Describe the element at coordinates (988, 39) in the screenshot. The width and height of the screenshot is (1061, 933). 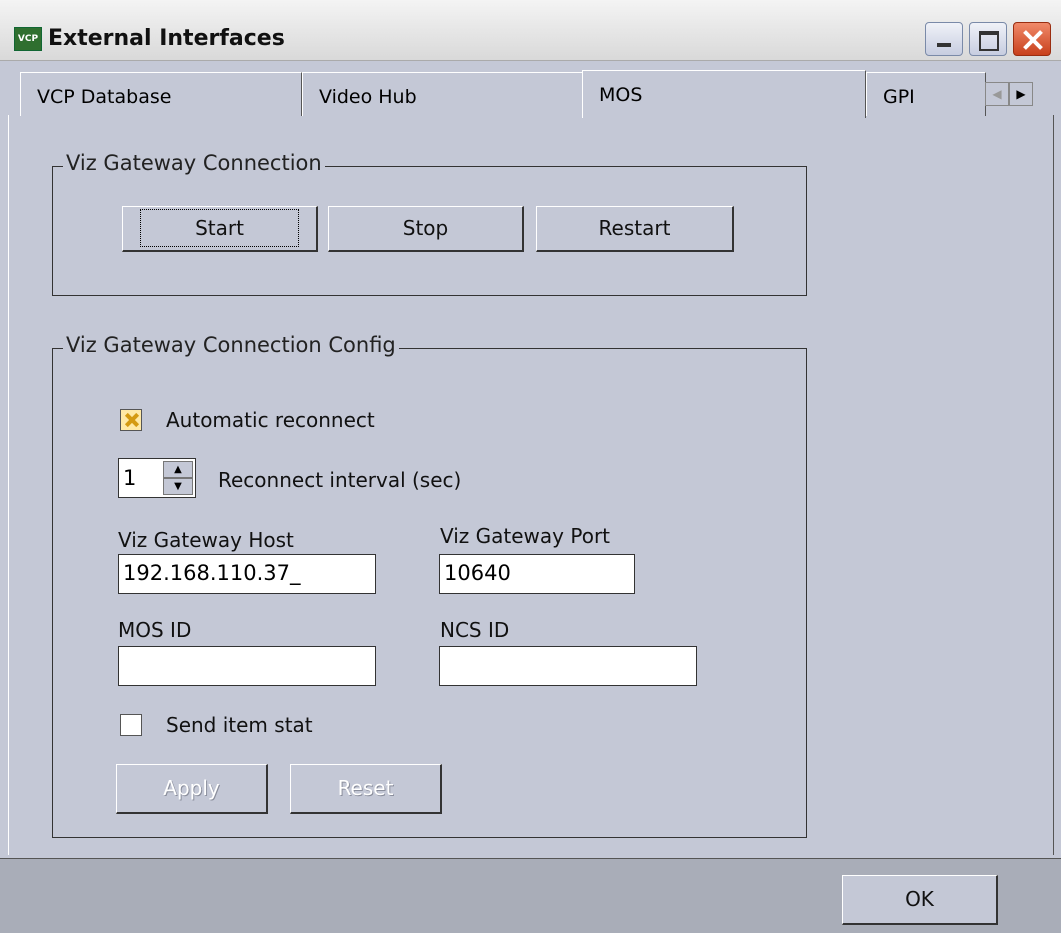
I see `maximize-button` at that location.